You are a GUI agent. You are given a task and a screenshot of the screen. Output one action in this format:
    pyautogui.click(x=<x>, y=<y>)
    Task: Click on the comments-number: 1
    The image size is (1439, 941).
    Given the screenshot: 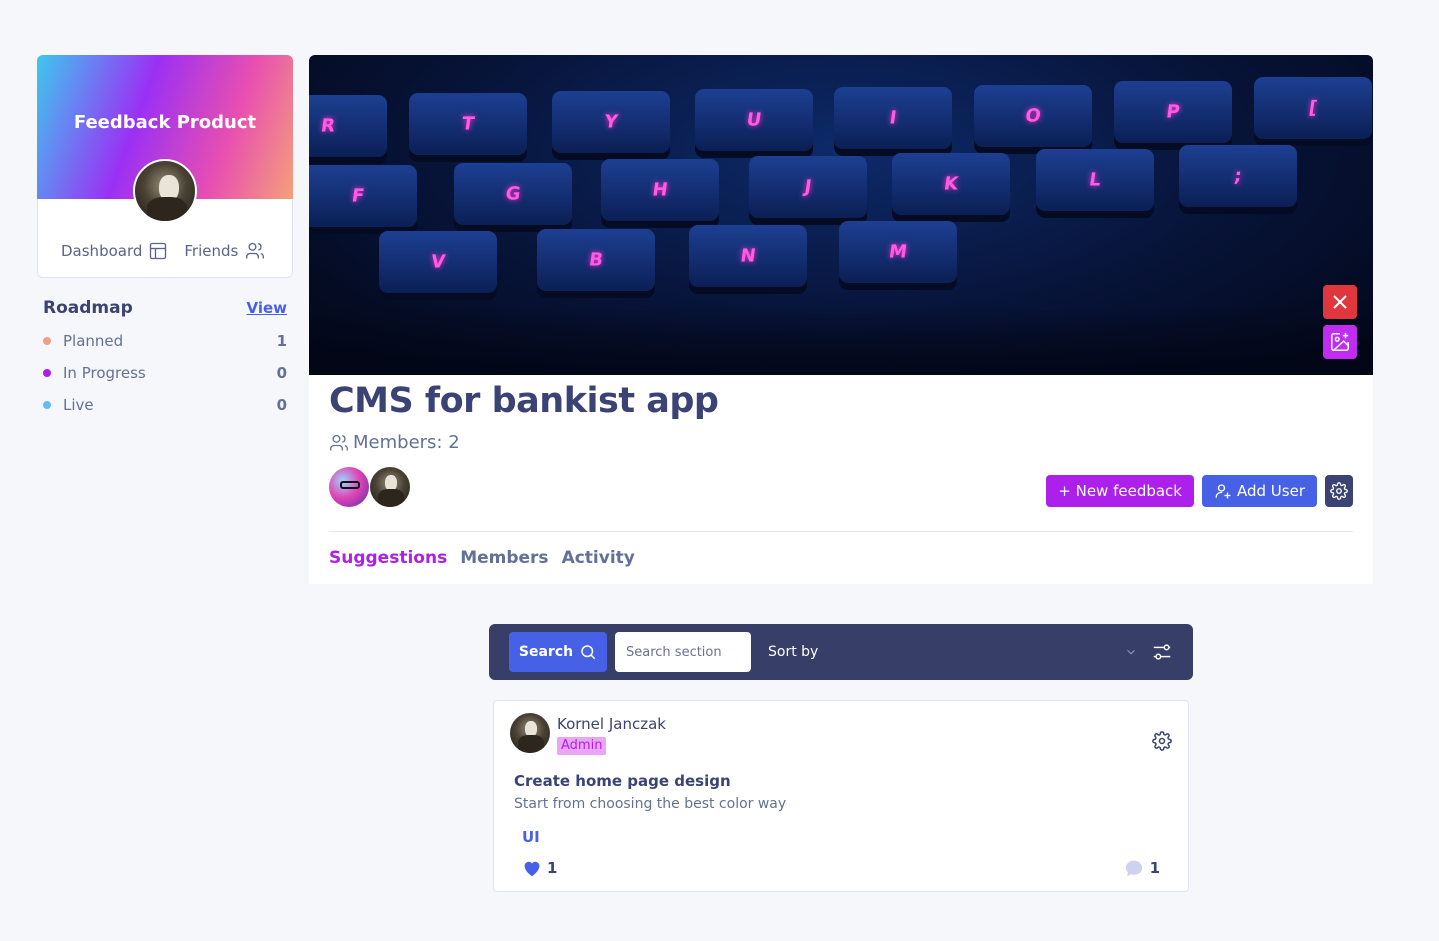 What is the action you would take?
    pyautogui.click(x=1154, y=868)
    